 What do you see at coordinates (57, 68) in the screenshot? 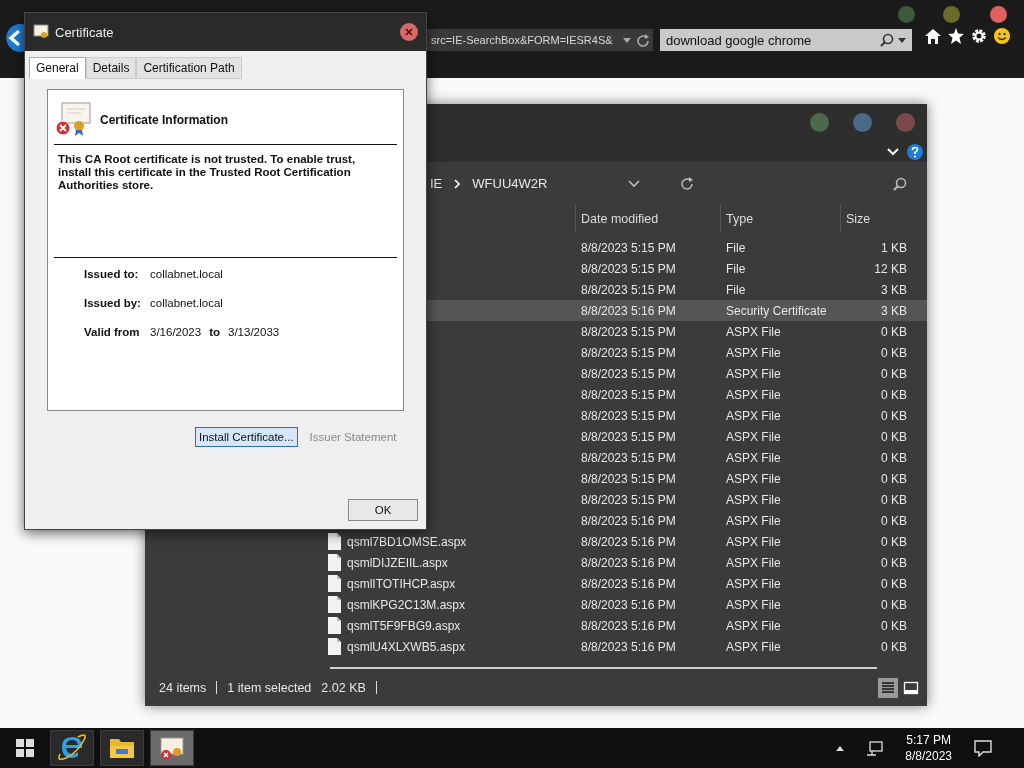
I see `tab: General` at bounding box center [57, 68].